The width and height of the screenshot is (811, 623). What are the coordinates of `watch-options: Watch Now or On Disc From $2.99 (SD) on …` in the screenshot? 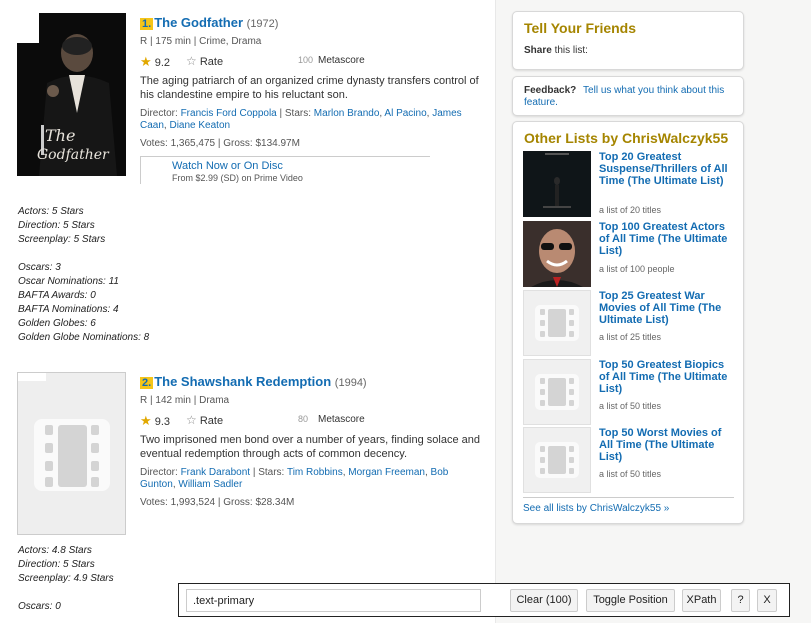 It's located at (285, 170).